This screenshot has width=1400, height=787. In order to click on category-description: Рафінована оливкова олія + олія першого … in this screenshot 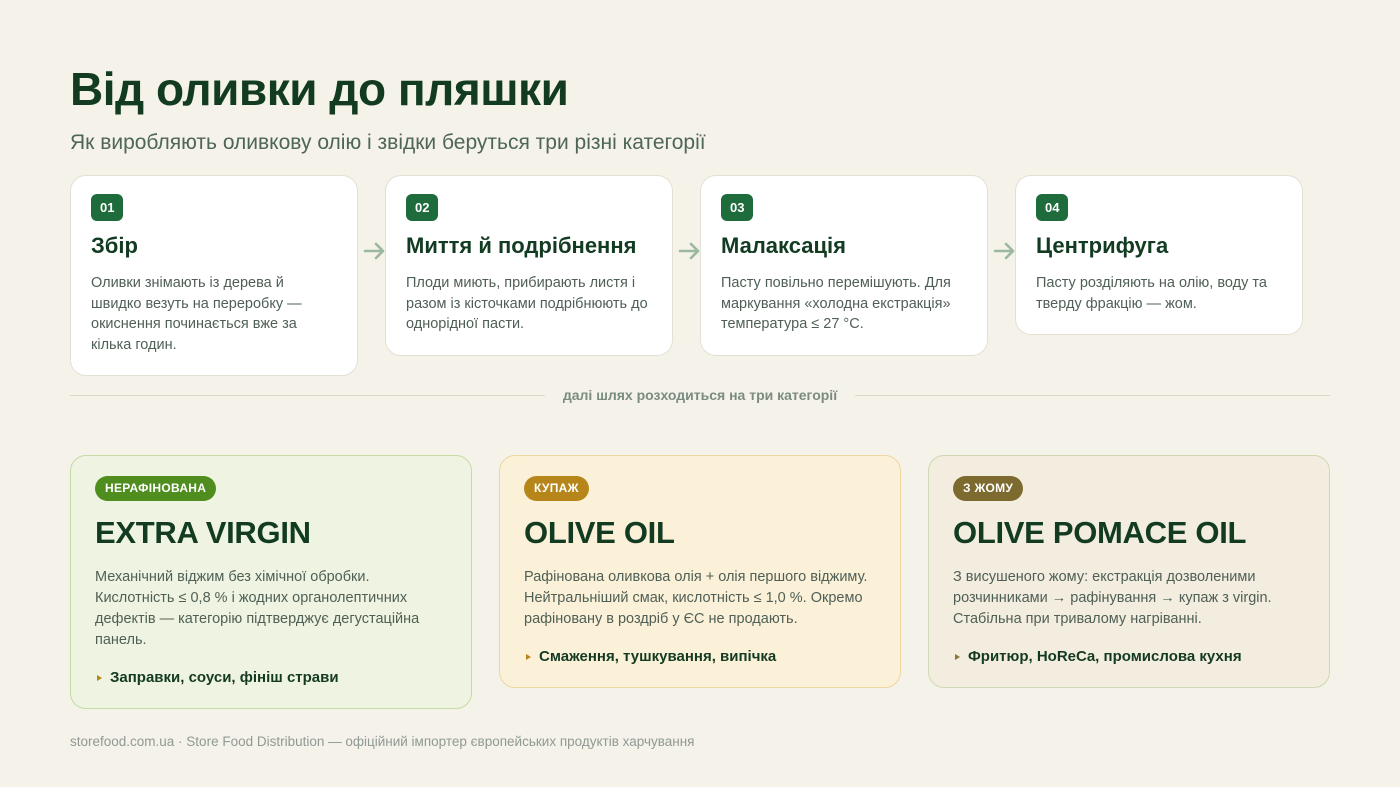, I will do `click(696, 598)`.